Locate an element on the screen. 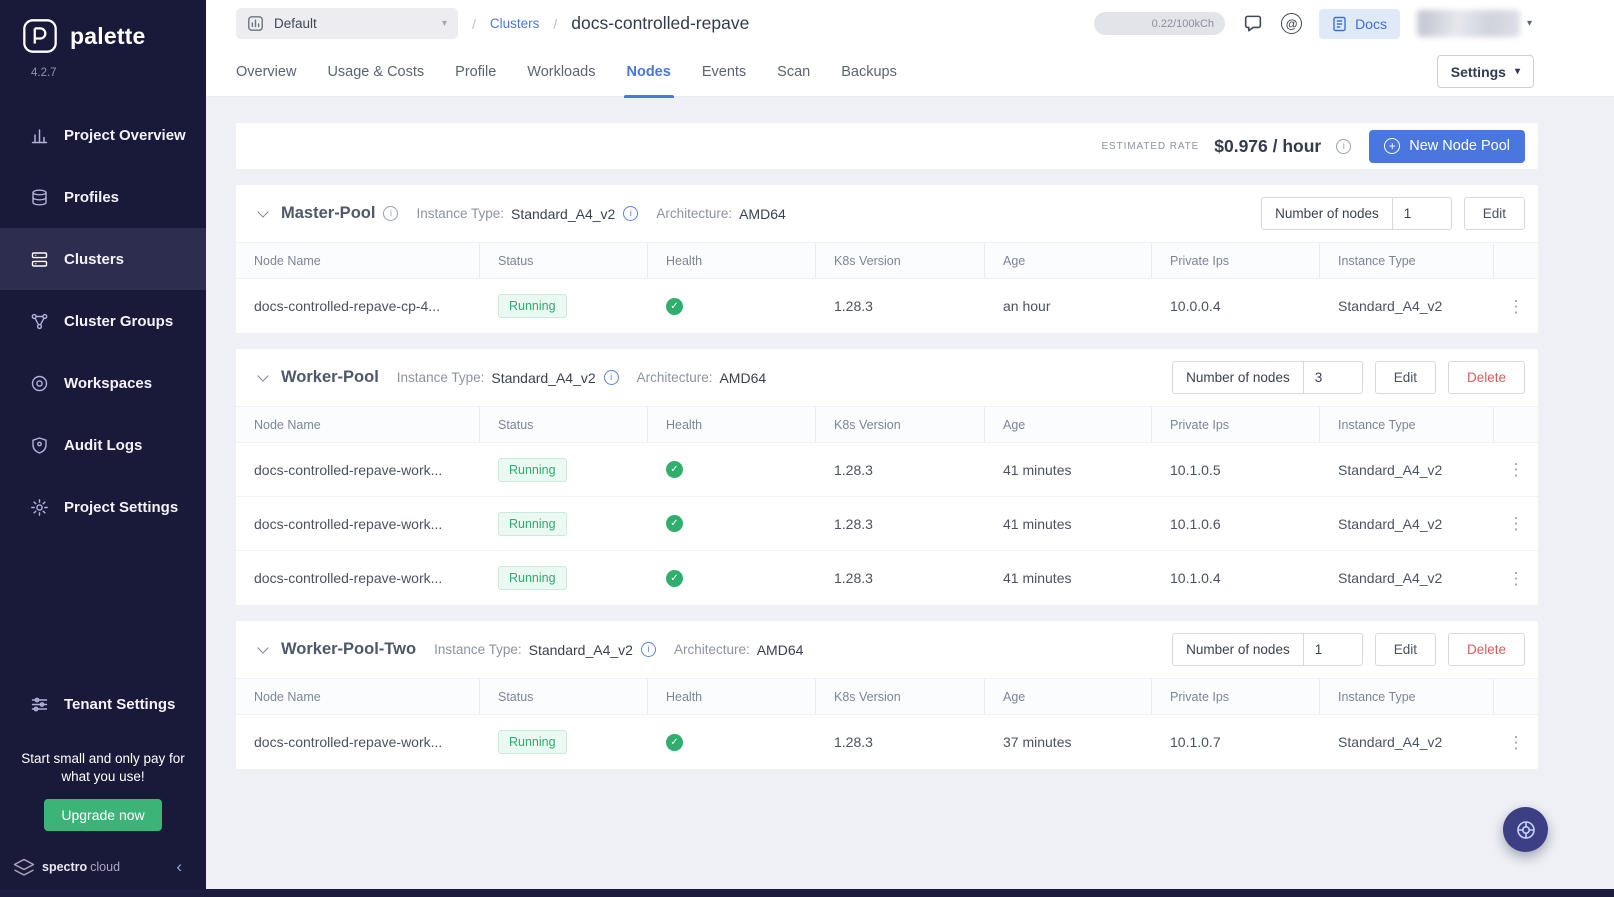  sidebar-item-label: Profiles is located at coordinates (92, 197).